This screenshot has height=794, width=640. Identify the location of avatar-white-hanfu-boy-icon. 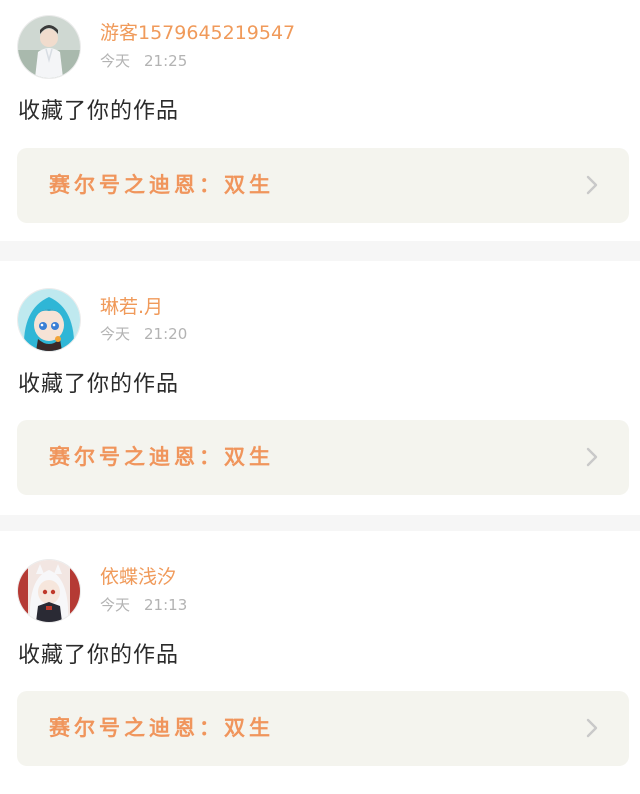
(49, 47).